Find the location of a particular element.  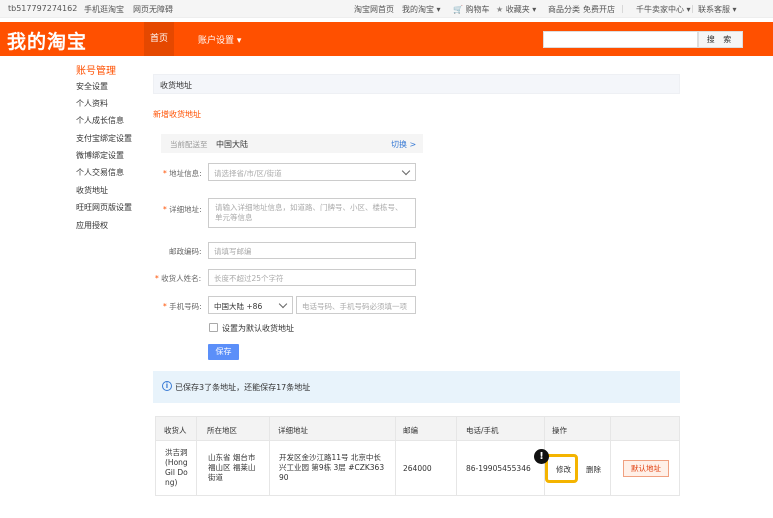

delete-address-link: 删除 is located at coordinates (593, 469).